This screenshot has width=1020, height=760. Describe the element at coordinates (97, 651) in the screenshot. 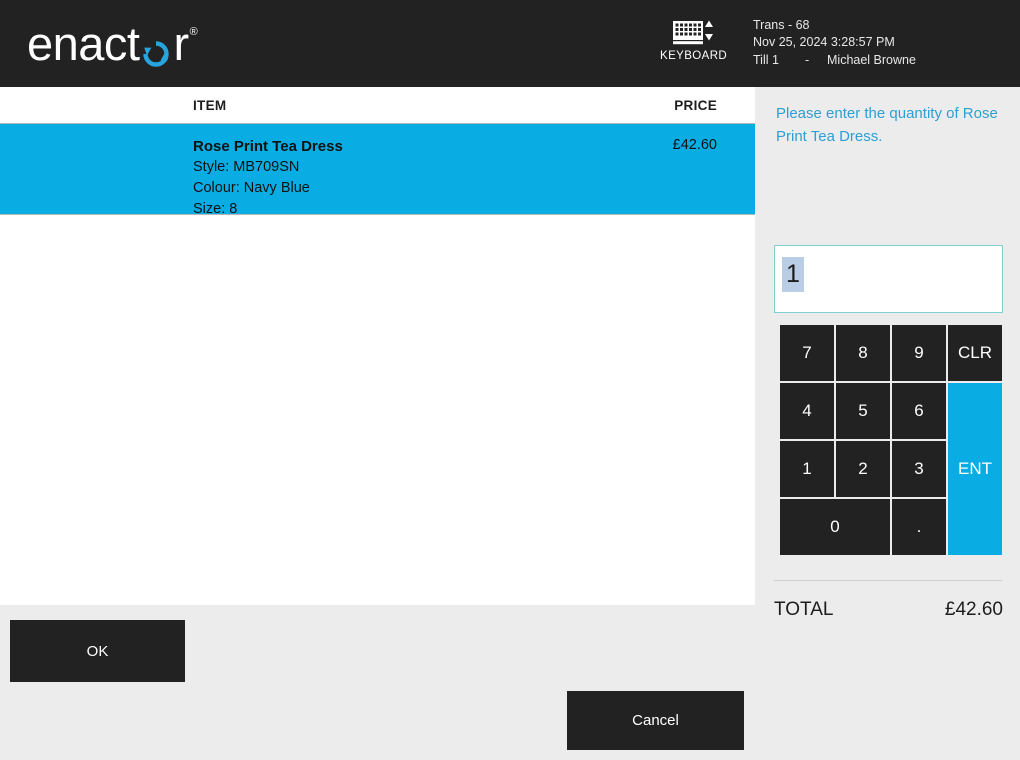

I see `ok-button: OK` at that location.